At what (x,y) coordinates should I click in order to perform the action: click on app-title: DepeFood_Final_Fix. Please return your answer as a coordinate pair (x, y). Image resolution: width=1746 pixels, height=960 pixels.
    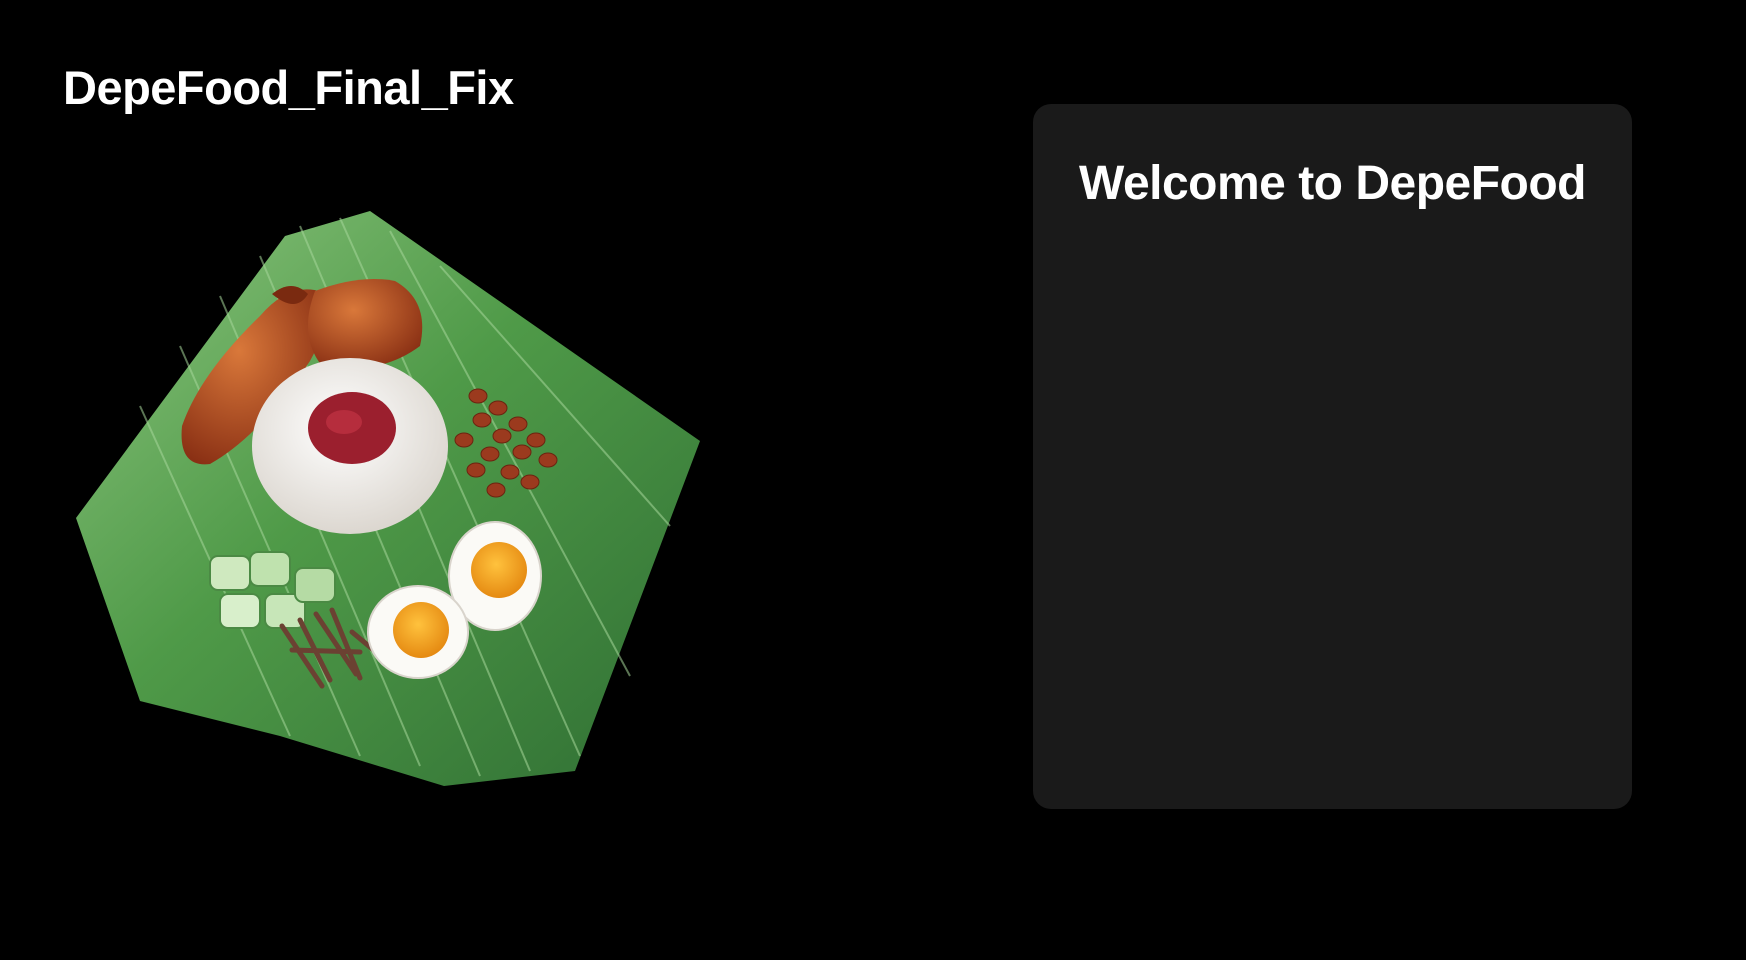
    Looking at the image, I should click on (288, 87).